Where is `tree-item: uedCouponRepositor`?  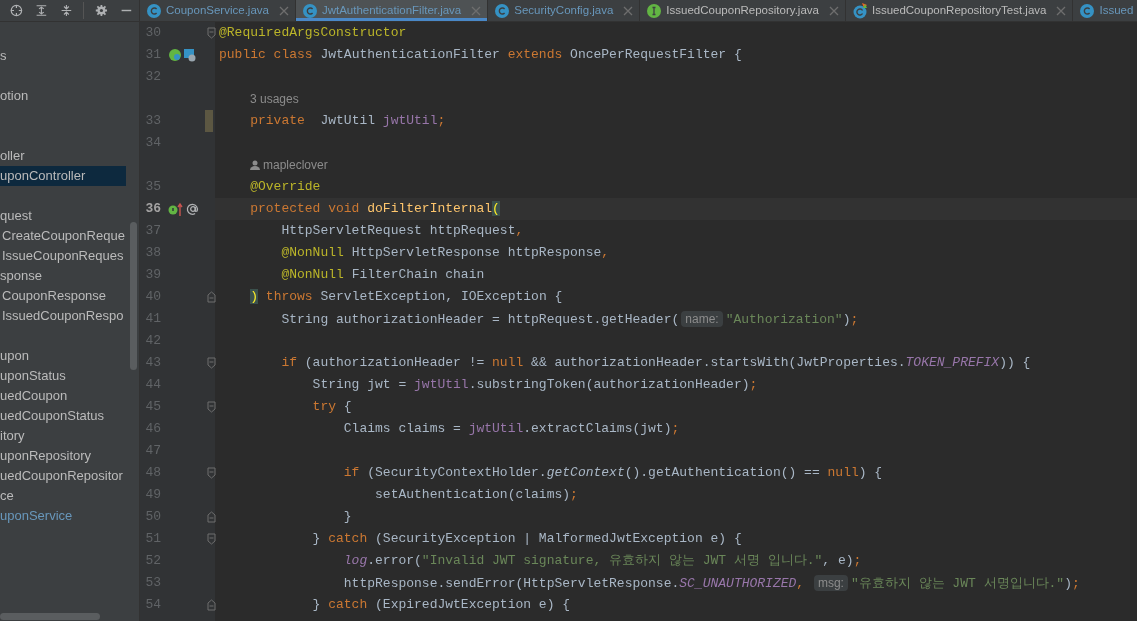
tree-item: uedCouponRepositor is located at coordinates (69, 476).